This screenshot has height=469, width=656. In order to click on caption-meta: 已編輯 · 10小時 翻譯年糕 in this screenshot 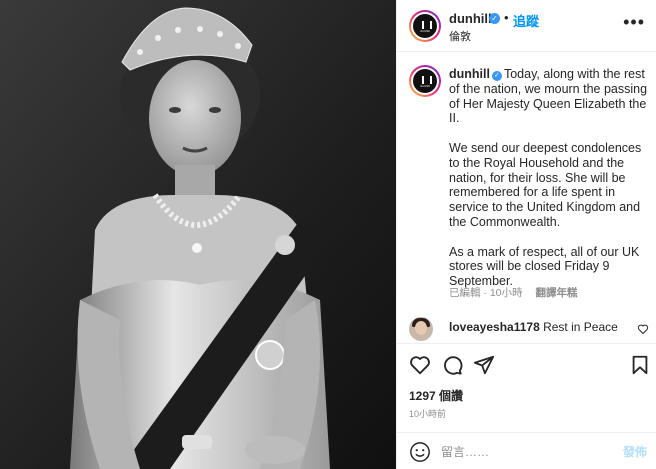, I will do `click(513, 292)`.